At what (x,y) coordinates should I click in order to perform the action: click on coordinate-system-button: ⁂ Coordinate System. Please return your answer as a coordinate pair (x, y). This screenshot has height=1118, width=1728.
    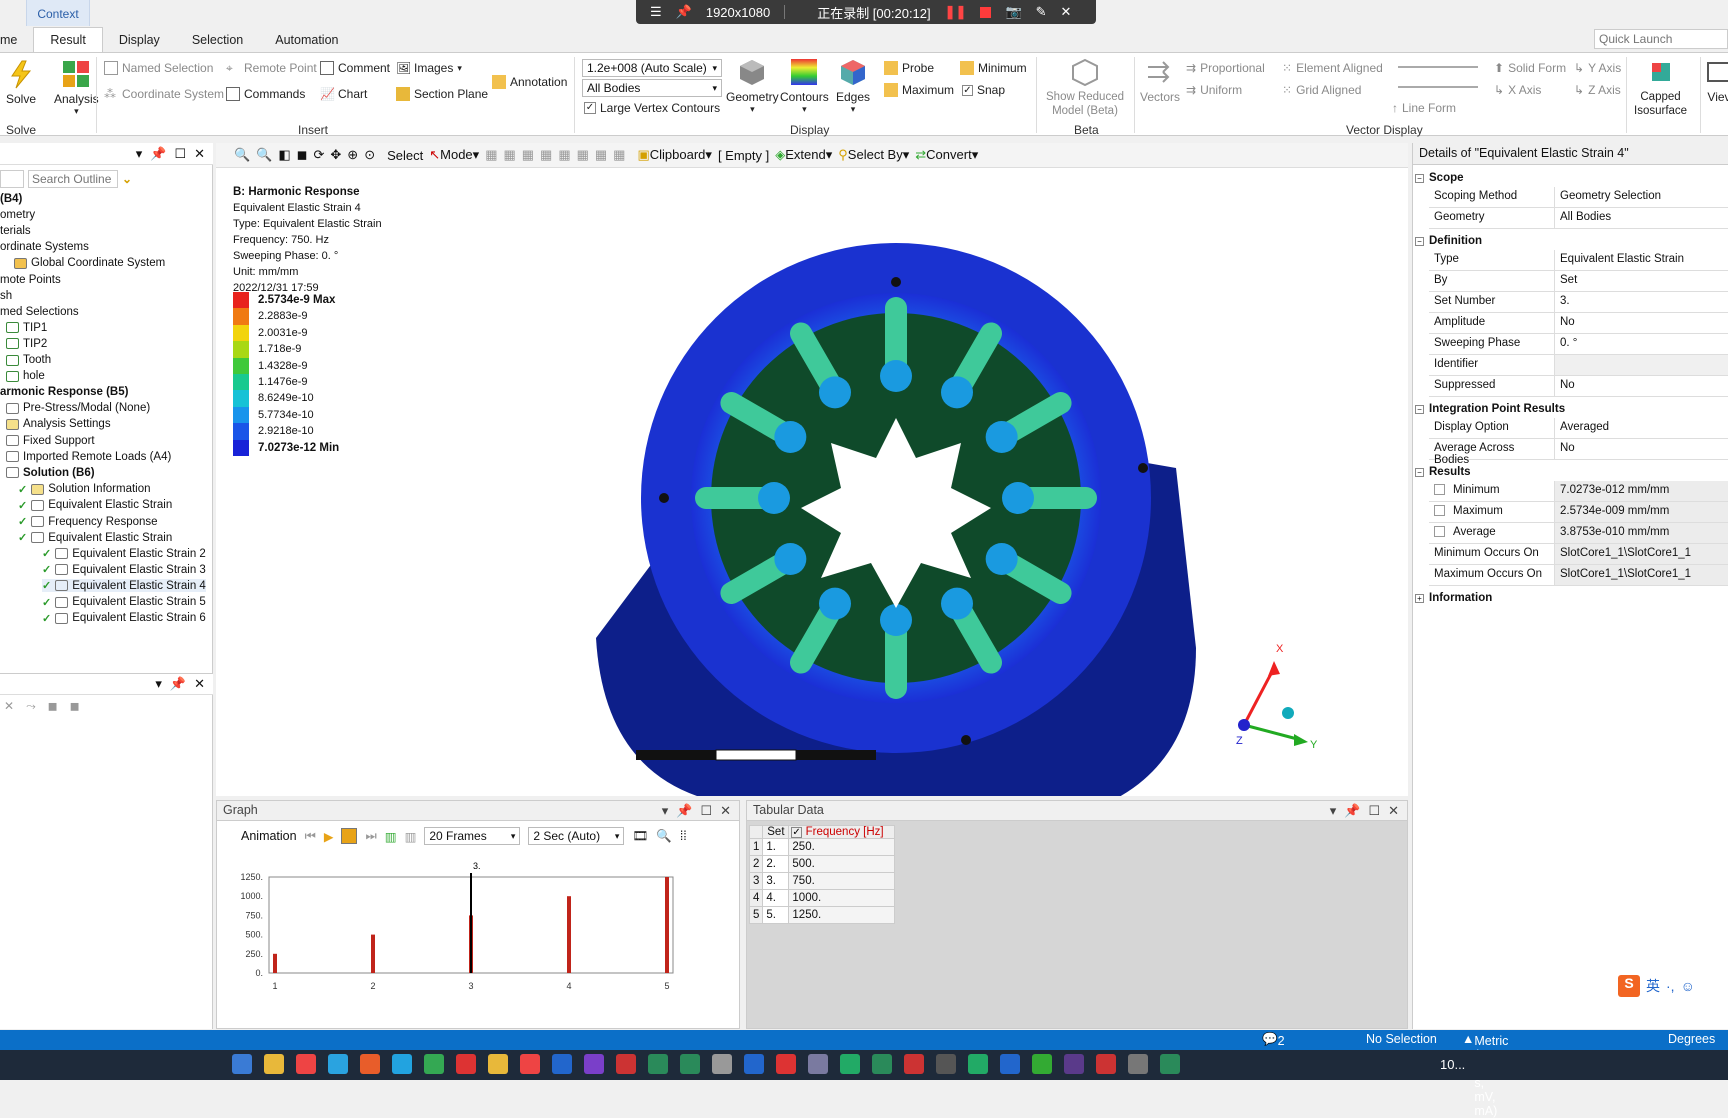
    Looking at the image, I should click on (164, 94).